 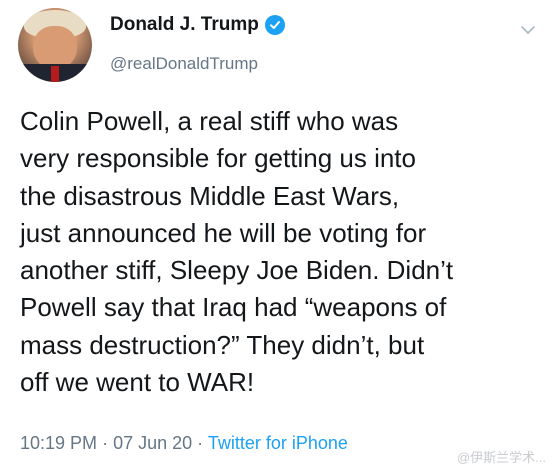 What do you see at coordinates (55, 74) in the screenshot?
I see `avatar-tie` at bounding box center [55, 74].